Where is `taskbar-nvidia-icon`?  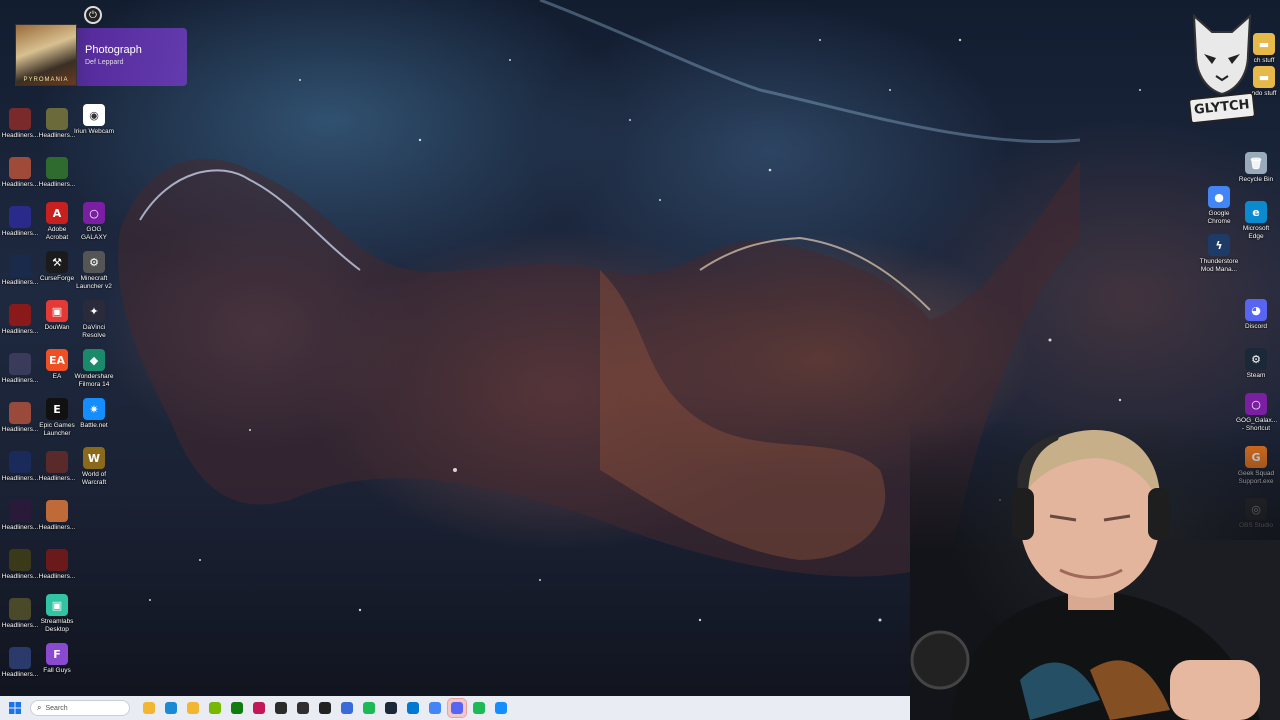
taskbar-nvidia-icon is located at coordinates (215, 708).